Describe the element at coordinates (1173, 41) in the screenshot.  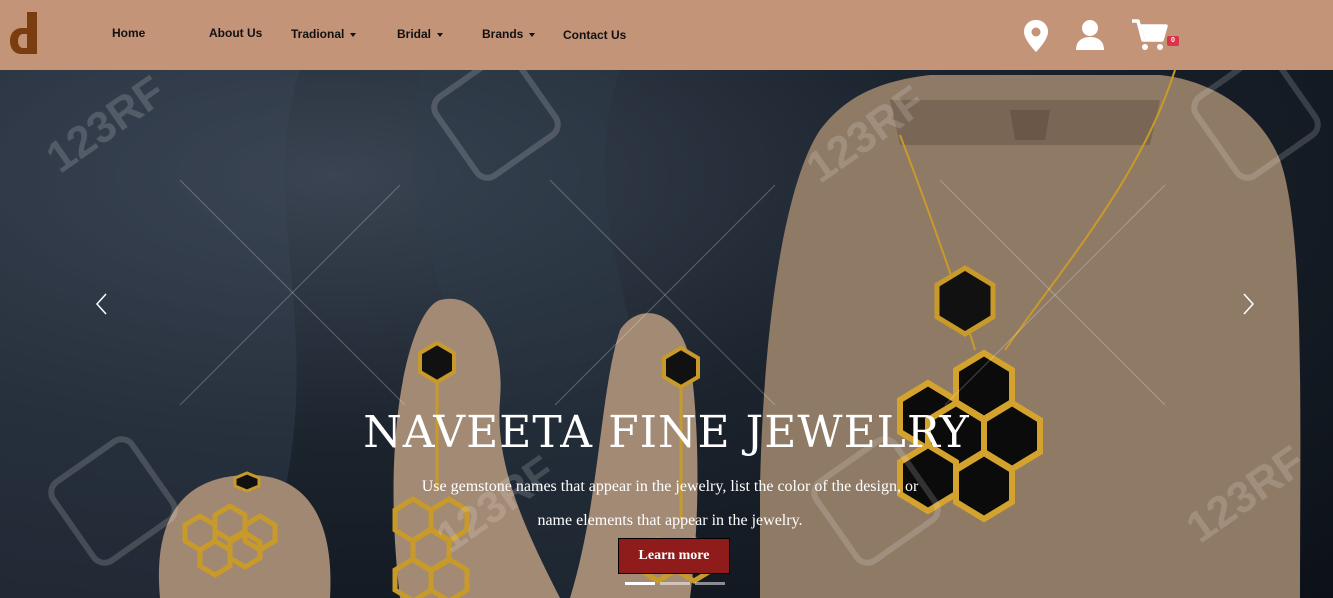
I see `cart-count-badge: 0` at that location.